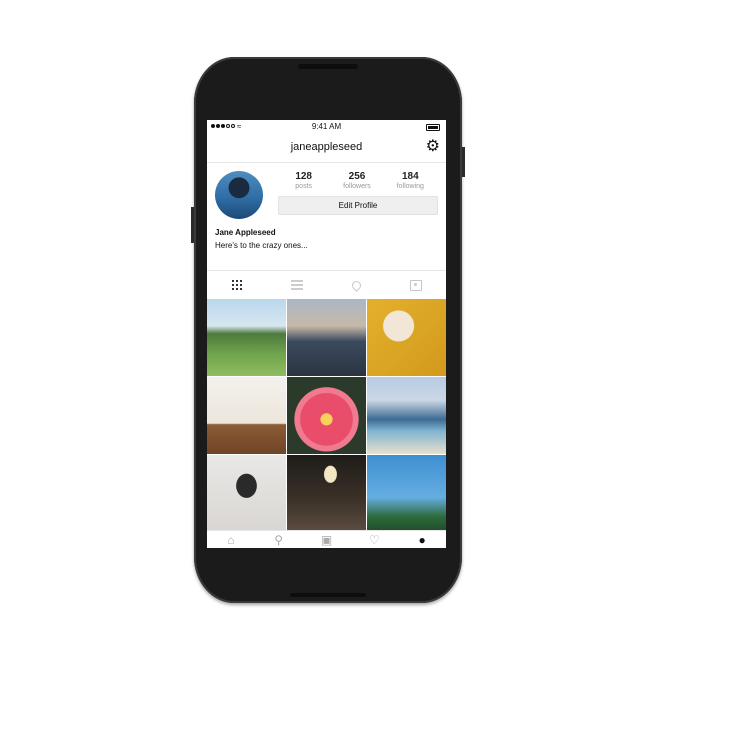  I want to click on edit-profile-button: Edit Profile, so click(358, 205).